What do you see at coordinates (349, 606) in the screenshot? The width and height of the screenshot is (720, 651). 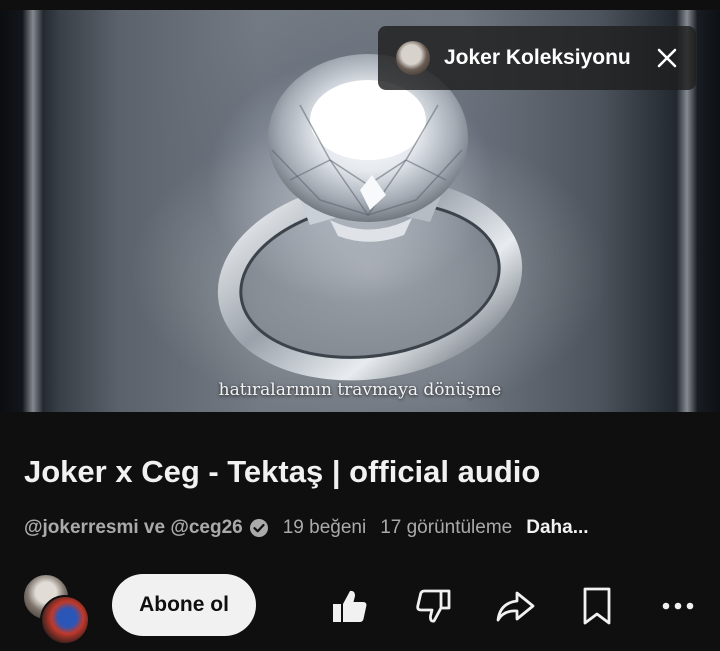 I see `like-icon` at bounding box center [349, 606].